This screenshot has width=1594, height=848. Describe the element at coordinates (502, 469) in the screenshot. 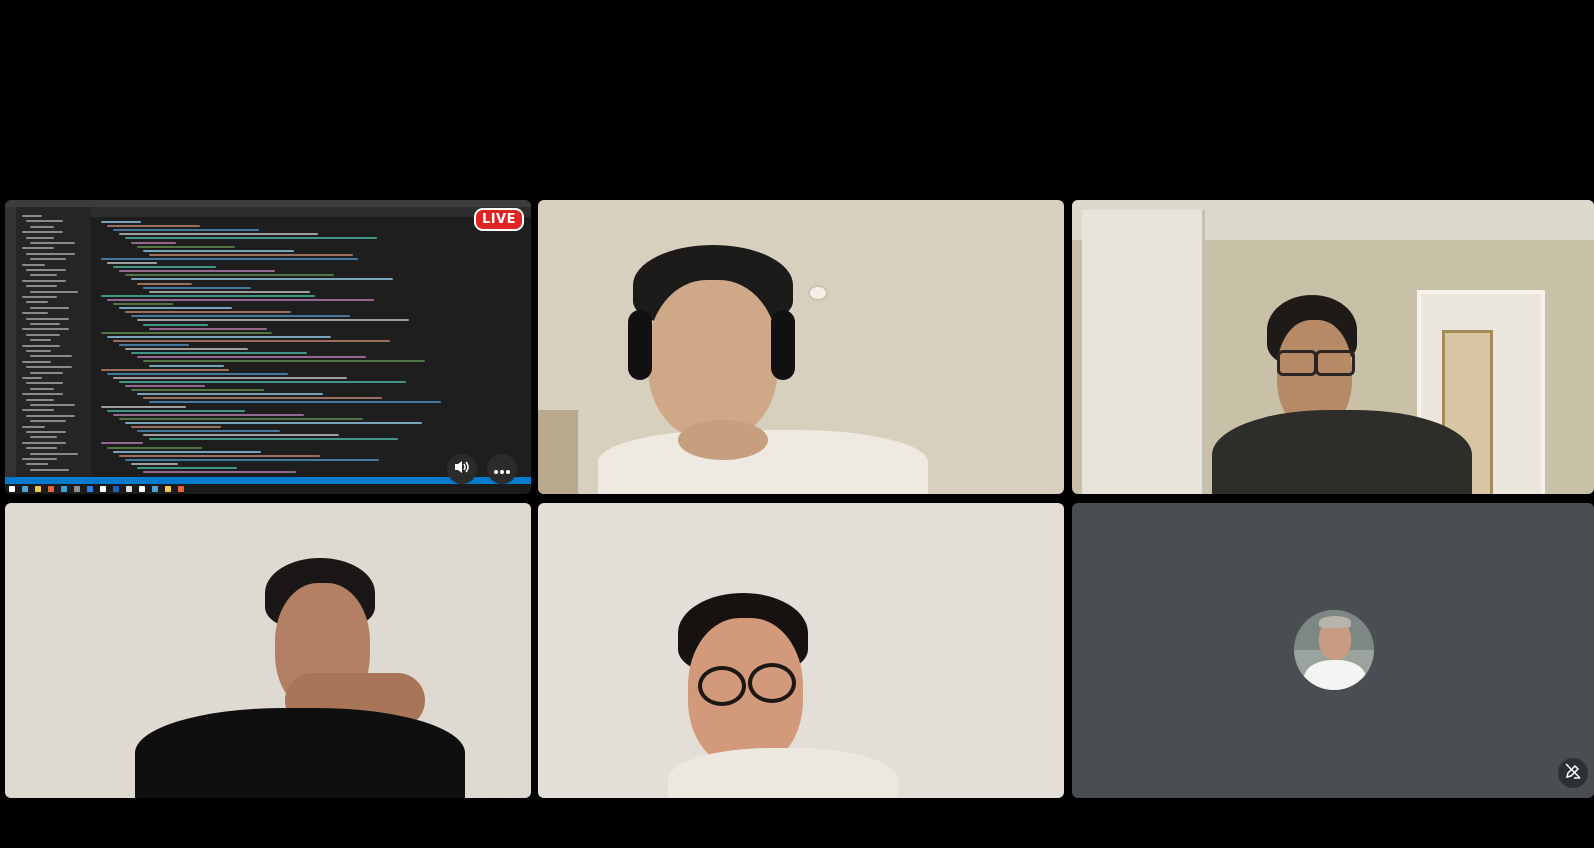

I see `more-options-button` at that location.